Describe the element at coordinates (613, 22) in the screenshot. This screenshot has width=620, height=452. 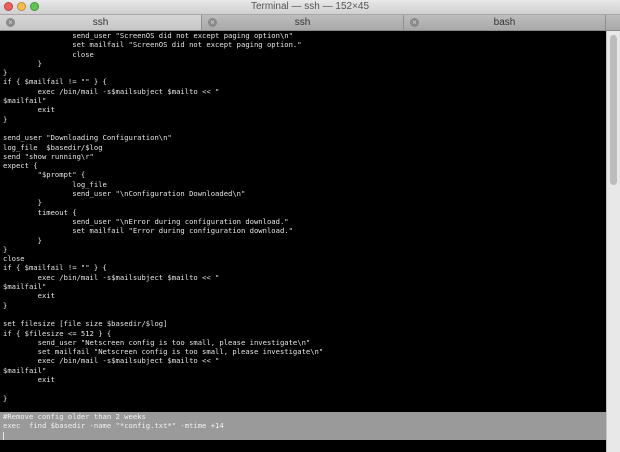
I see `tab-bar-spacer` at that location.